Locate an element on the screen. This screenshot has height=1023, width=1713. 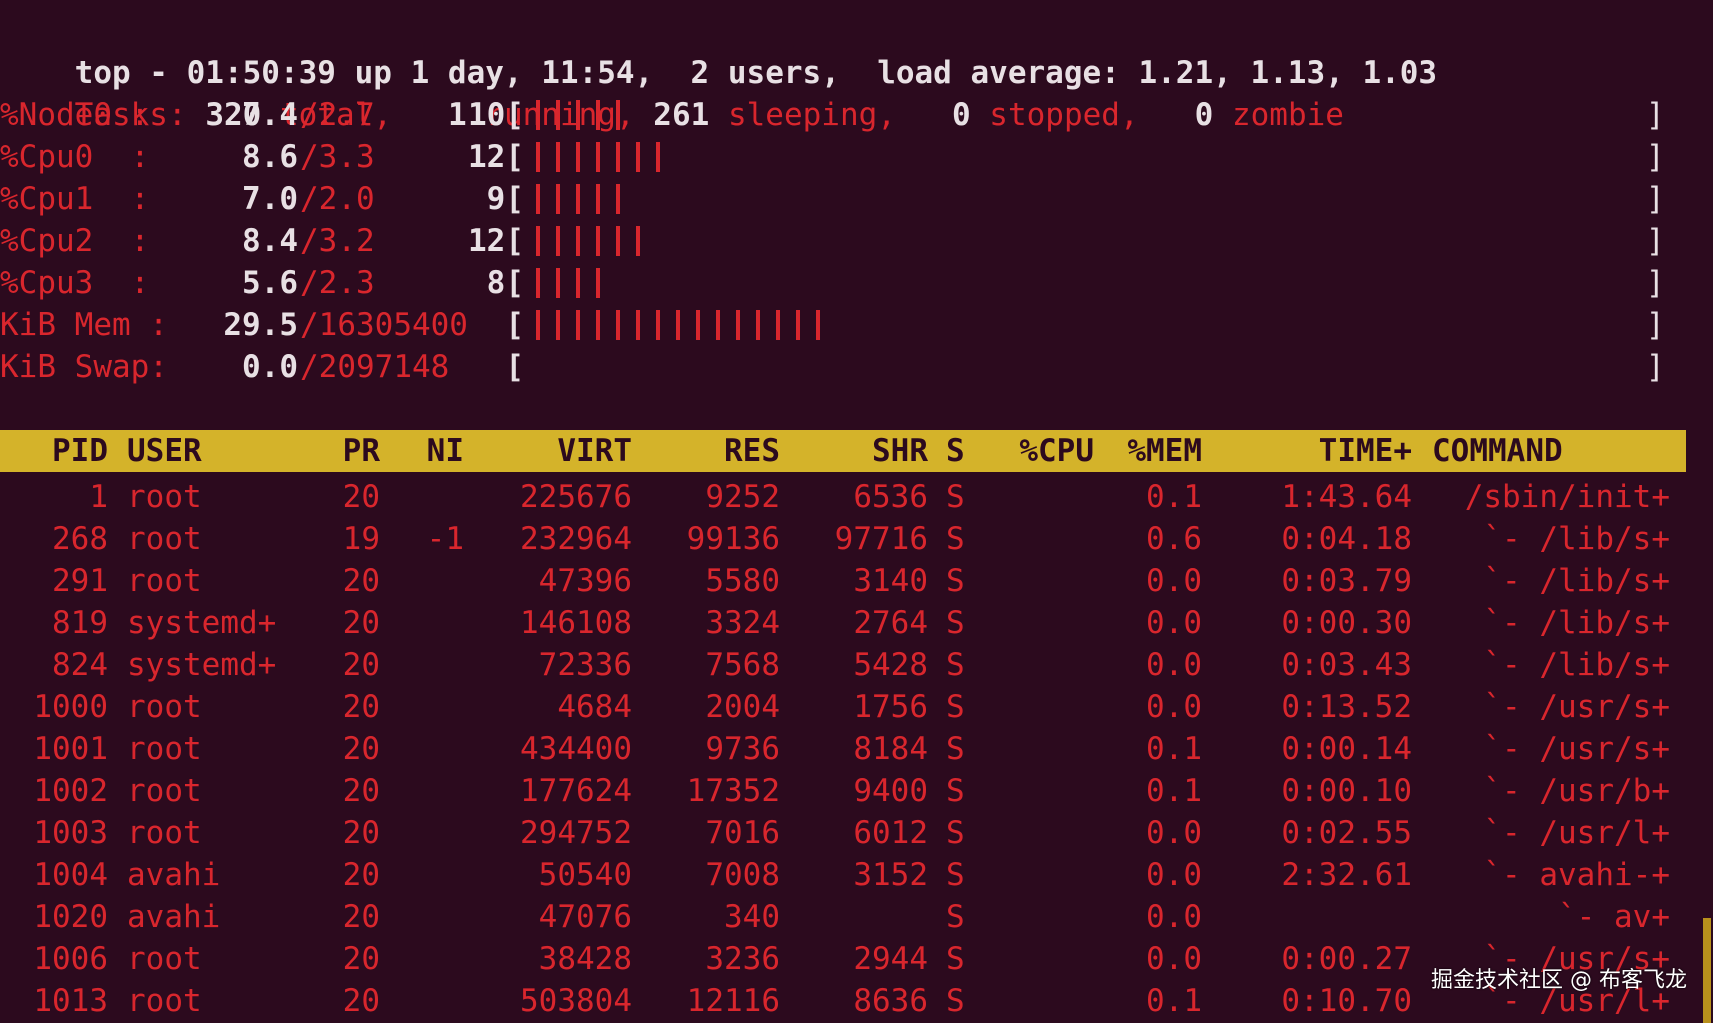
cell-res: 12116 is located at coordinates (733, 1001).